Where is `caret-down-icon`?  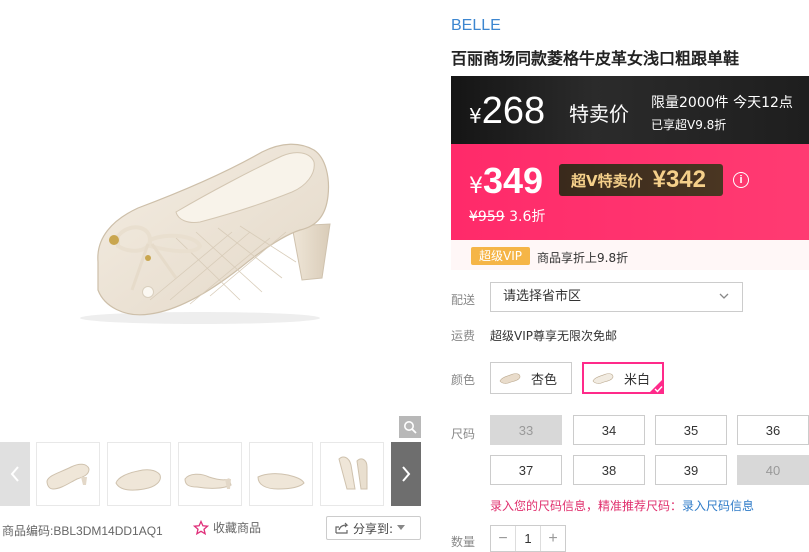 caret-down-icon is located at coordinates (401, 527).